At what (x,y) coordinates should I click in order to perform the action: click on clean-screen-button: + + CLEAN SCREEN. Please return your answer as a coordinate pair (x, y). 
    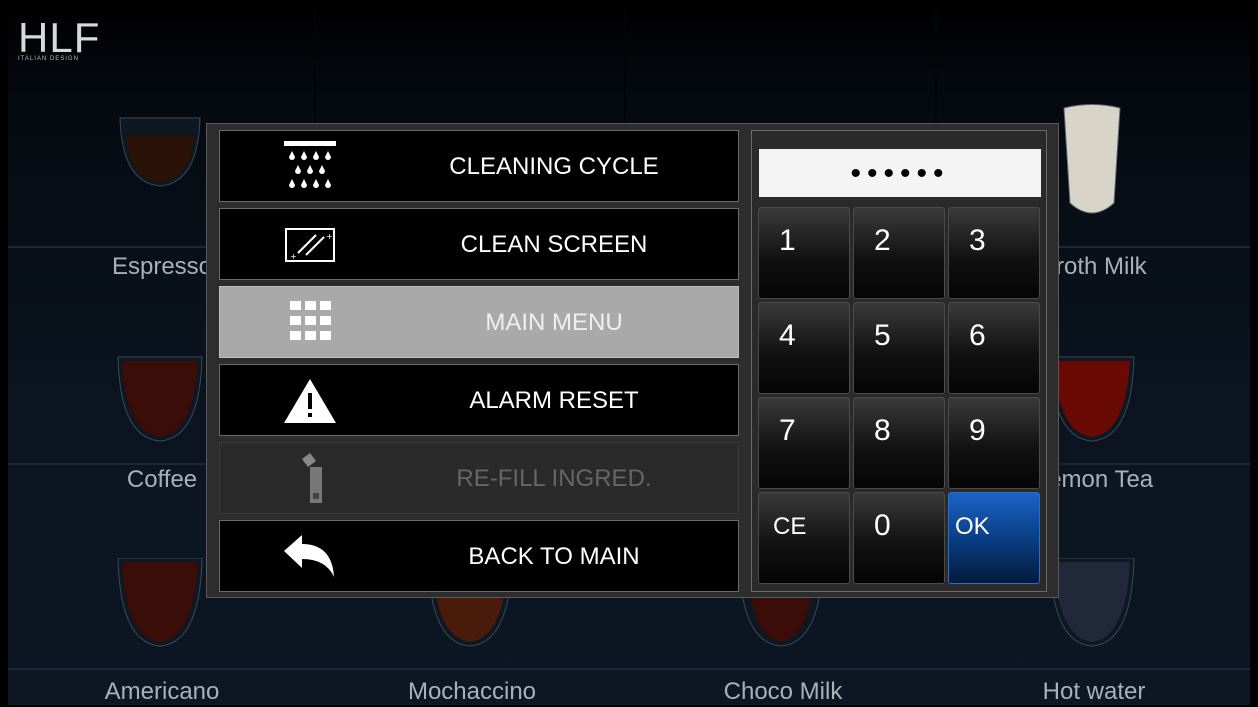
    Looking at the image, I should click on (479, 244).